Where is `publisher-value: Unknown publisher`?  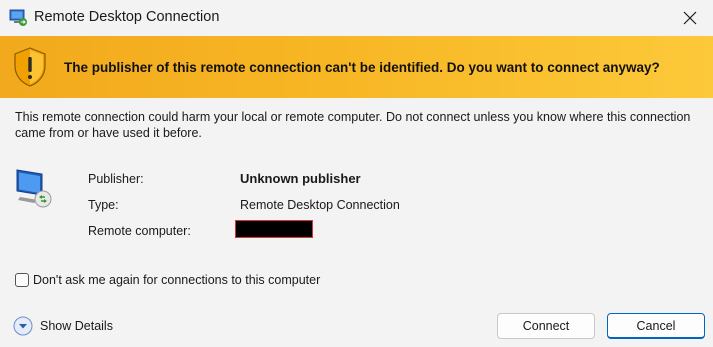 publisher-value: Unknown publisher is located at coordinates (300, 178).